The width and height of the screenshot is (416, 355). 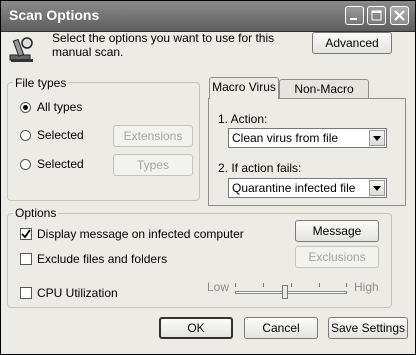 I want to click on cpu-utilization-checkbox, so click(x=26, y=293).